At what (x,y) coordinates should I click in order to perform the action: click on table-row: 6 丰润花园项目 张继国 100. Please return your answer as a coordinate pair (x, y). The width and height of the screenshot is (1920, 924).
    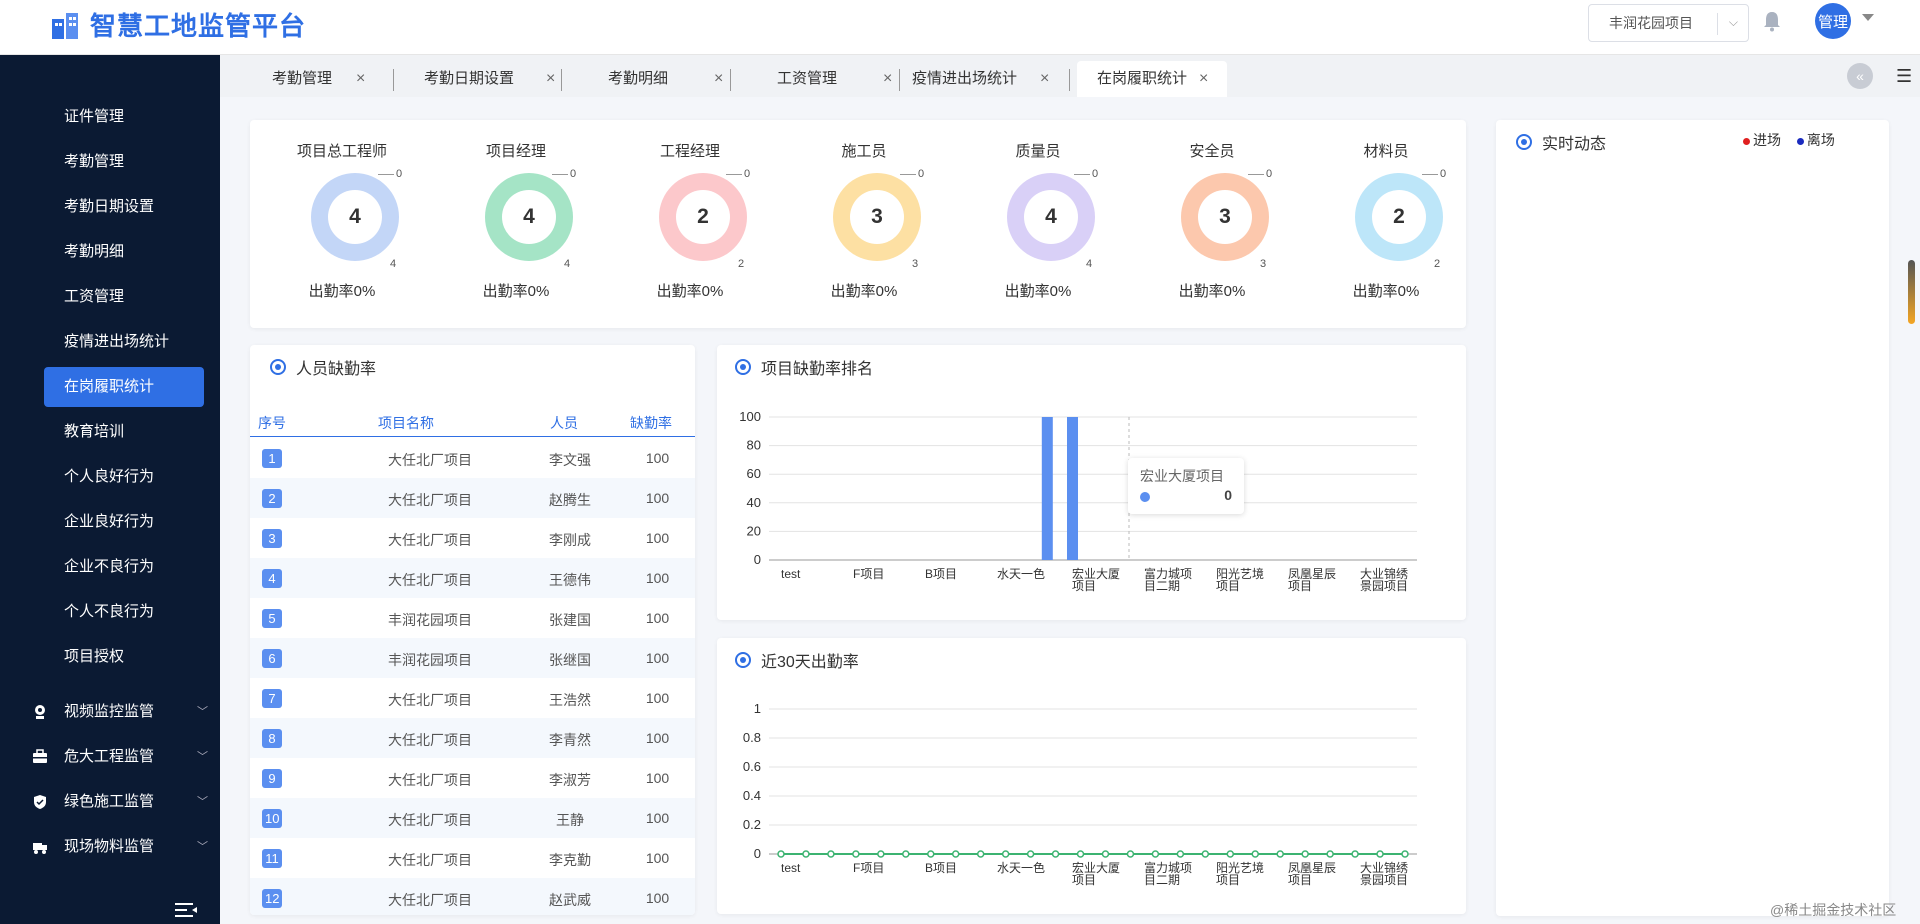
    Looking at the image, I should click on (472, 658).